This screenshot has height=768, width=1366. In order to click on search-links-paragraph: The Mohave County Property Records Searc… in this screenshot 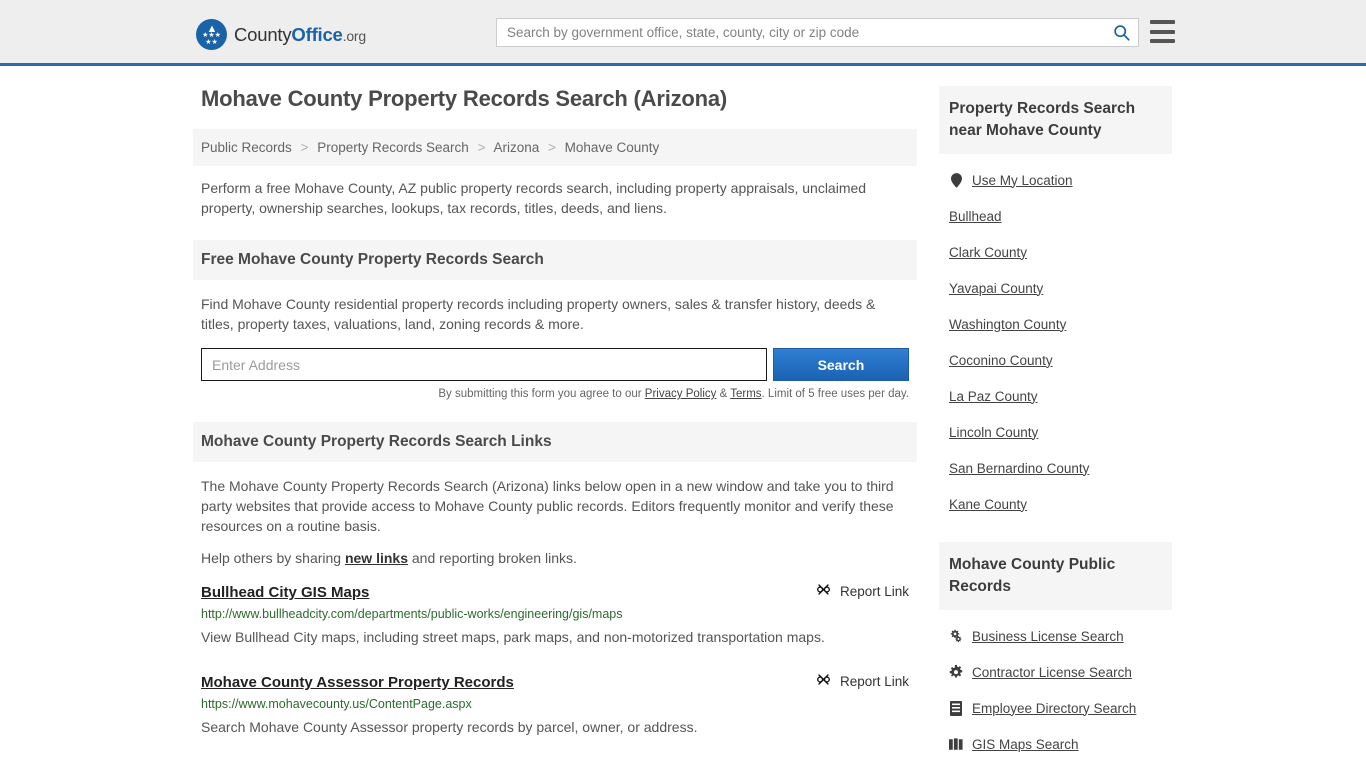, I will do `click(547, 506)`.